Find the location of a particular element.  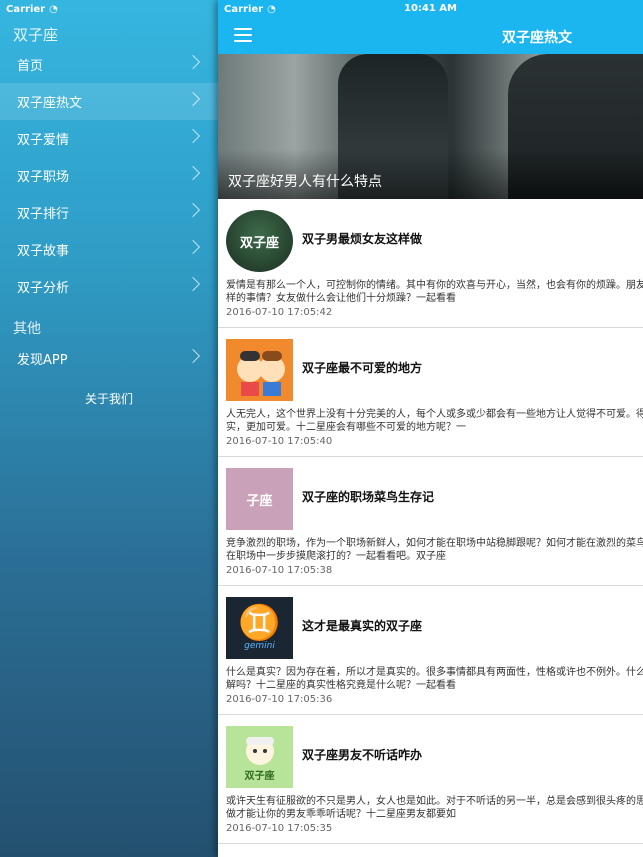

article-thumbnail: ♊ gemini is located at coordinates (259, 628).